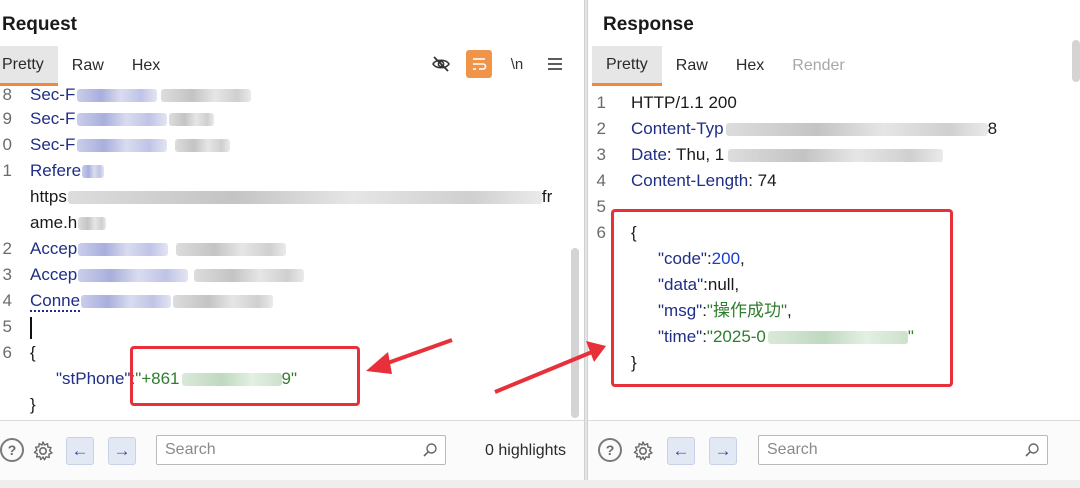 The image size is (1080, 488). I want to click on window-bottom-edge, so click(540, 484).